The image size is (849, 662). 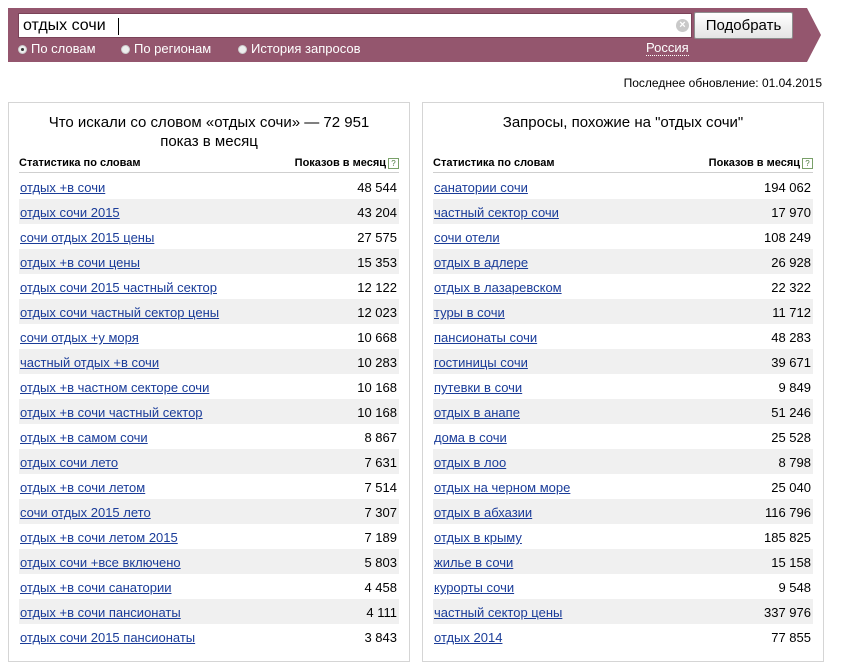 What do you see at coordinates (481, 362) in the screenshot?
I see `query-link: гостиницы сочи` at bounding box center [481, 362].